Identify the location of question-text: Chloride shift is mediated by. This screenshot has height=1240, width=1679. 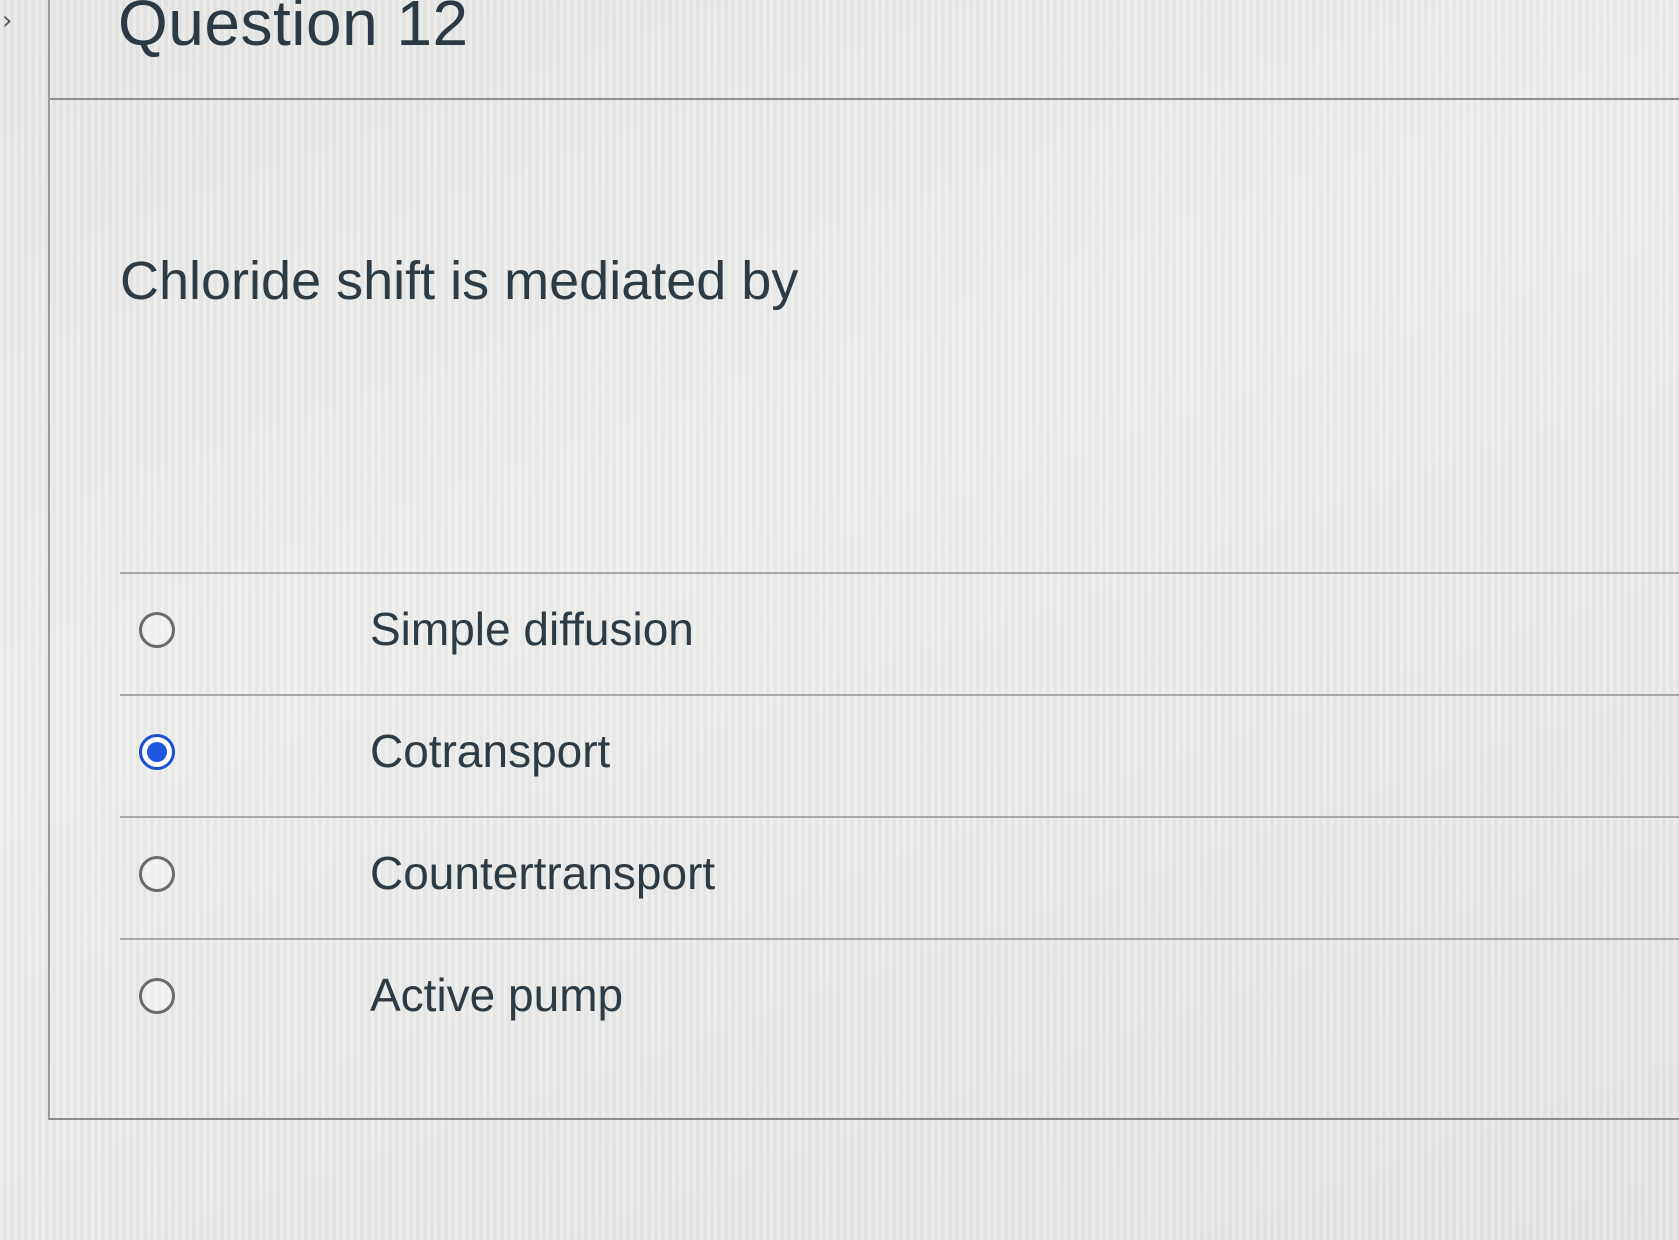
(459, 281).